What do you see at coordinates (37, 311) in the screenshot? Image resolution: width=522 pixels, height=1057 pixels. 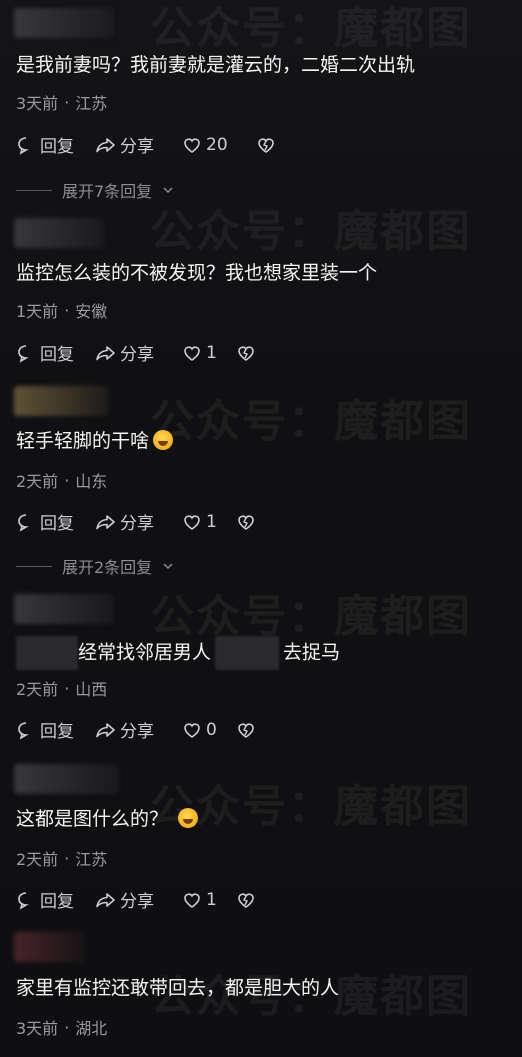 I see `comment-time: 1天前` at bounding box center [37, 311].